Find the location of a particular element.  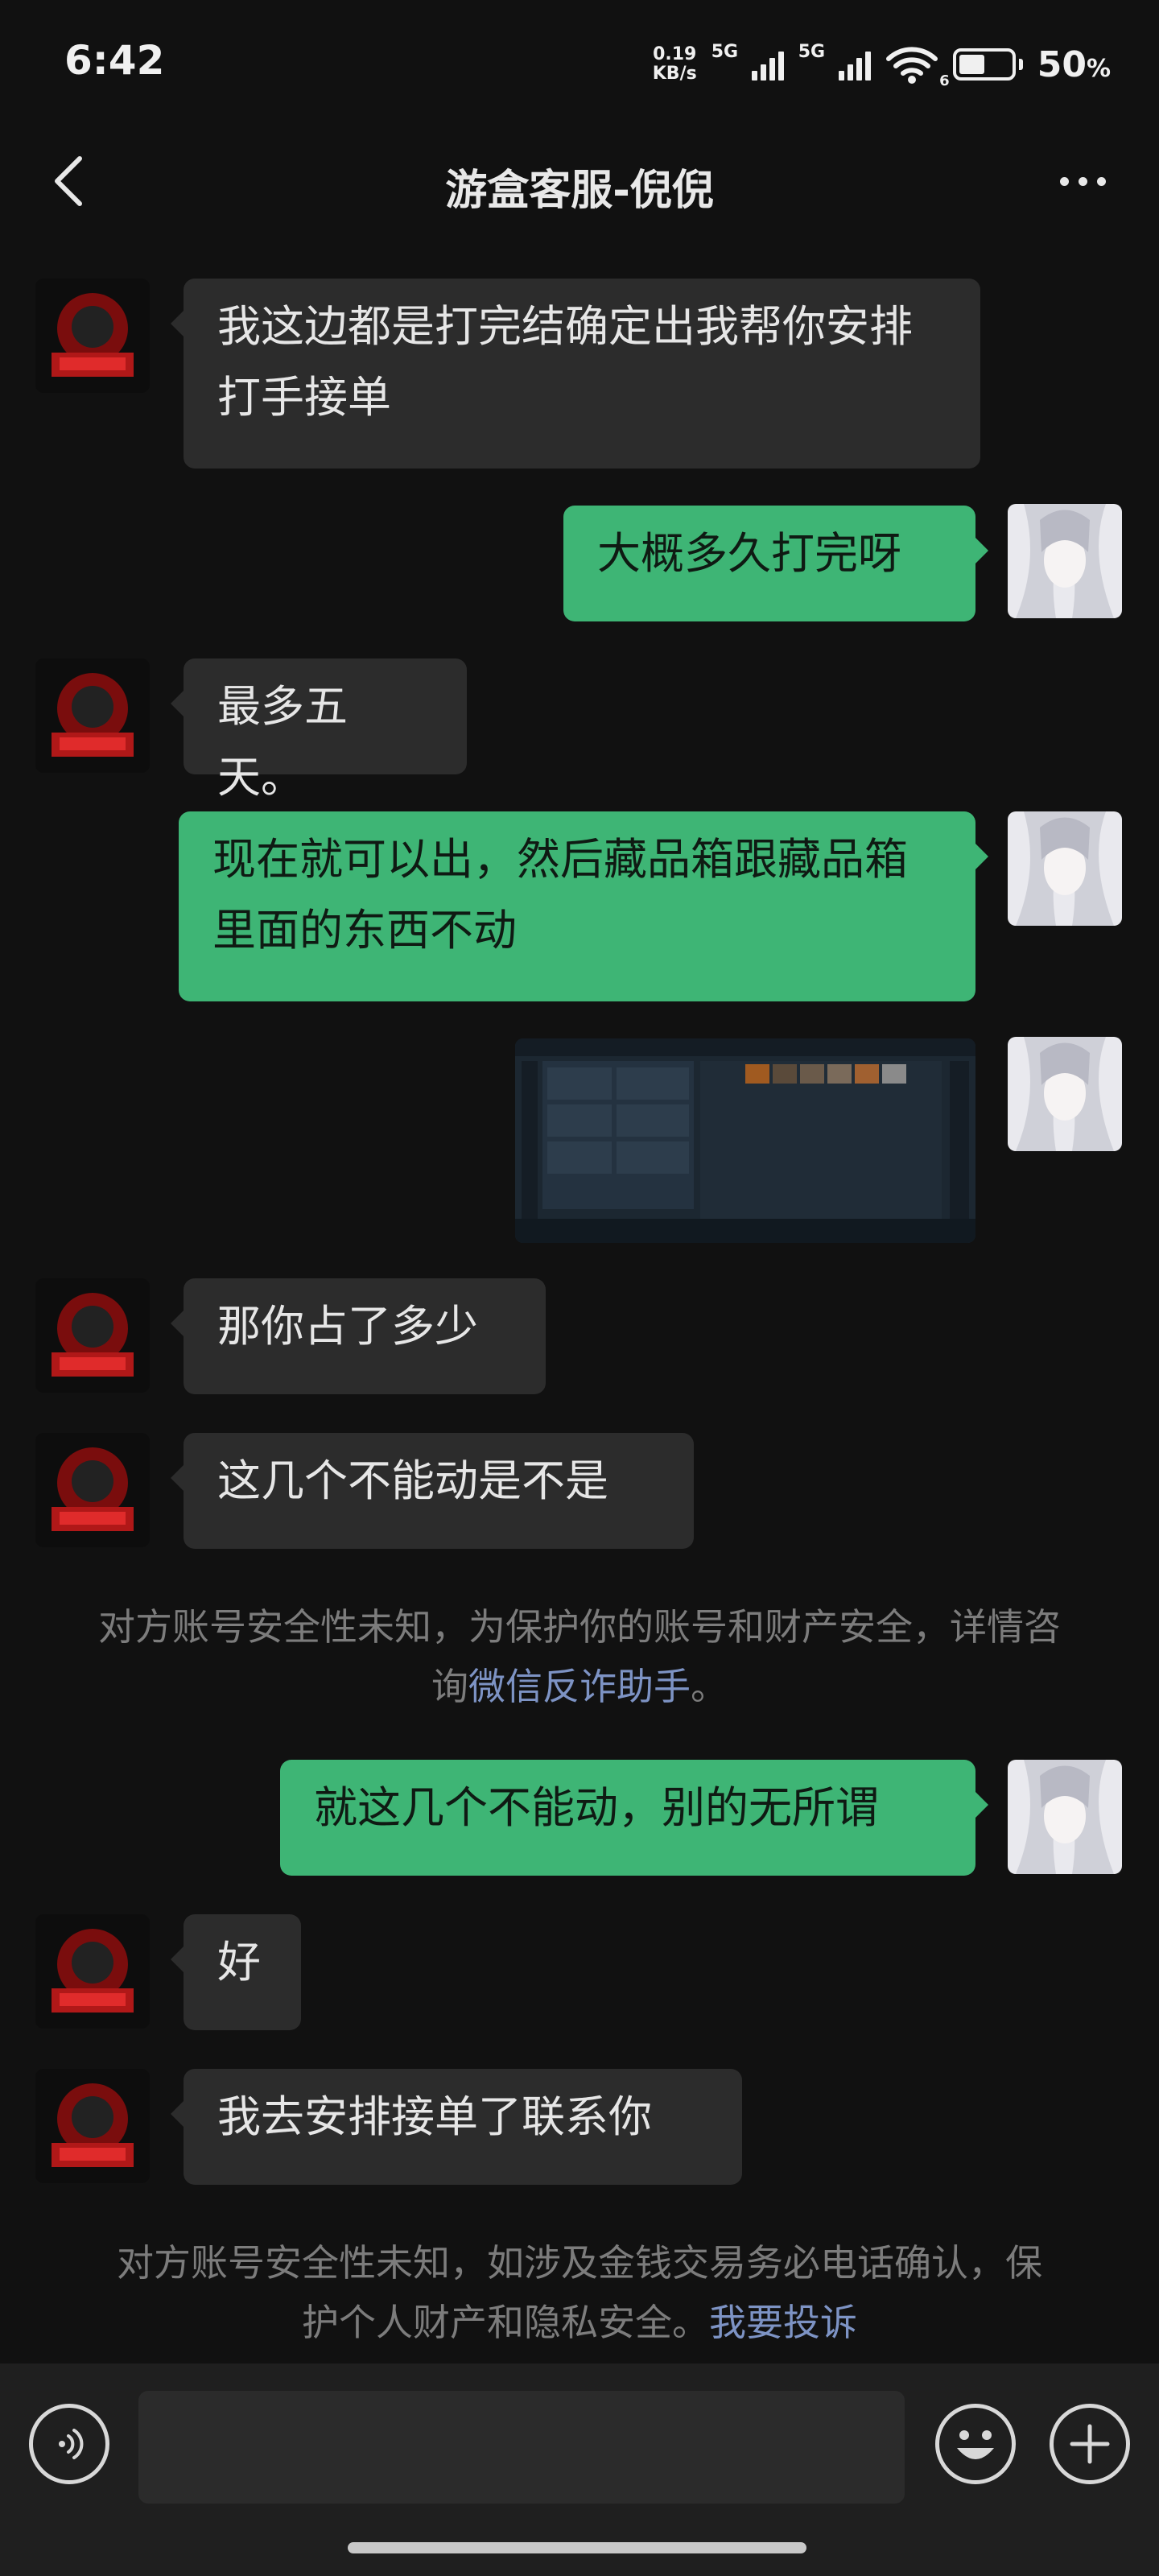

message-bubble-incoming: 那你占了多少 is located at coordinates (358, 1336).